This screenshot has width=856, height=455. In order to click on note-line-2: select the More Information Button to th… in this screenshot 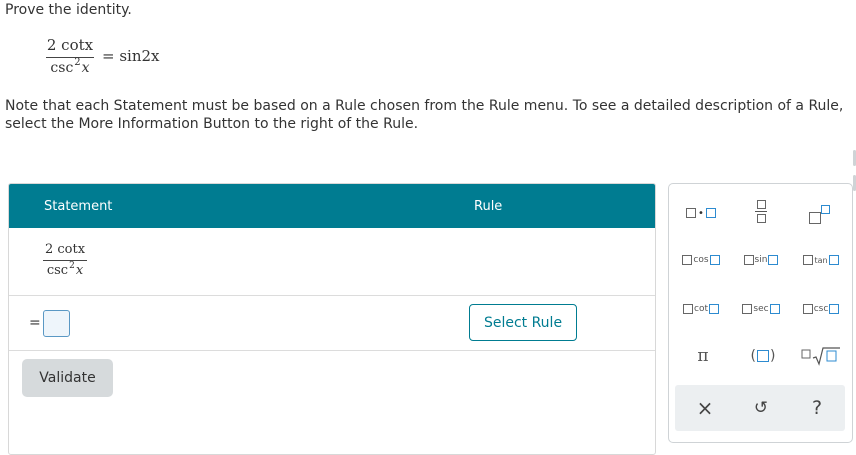, I will do `click(212, 124)`.